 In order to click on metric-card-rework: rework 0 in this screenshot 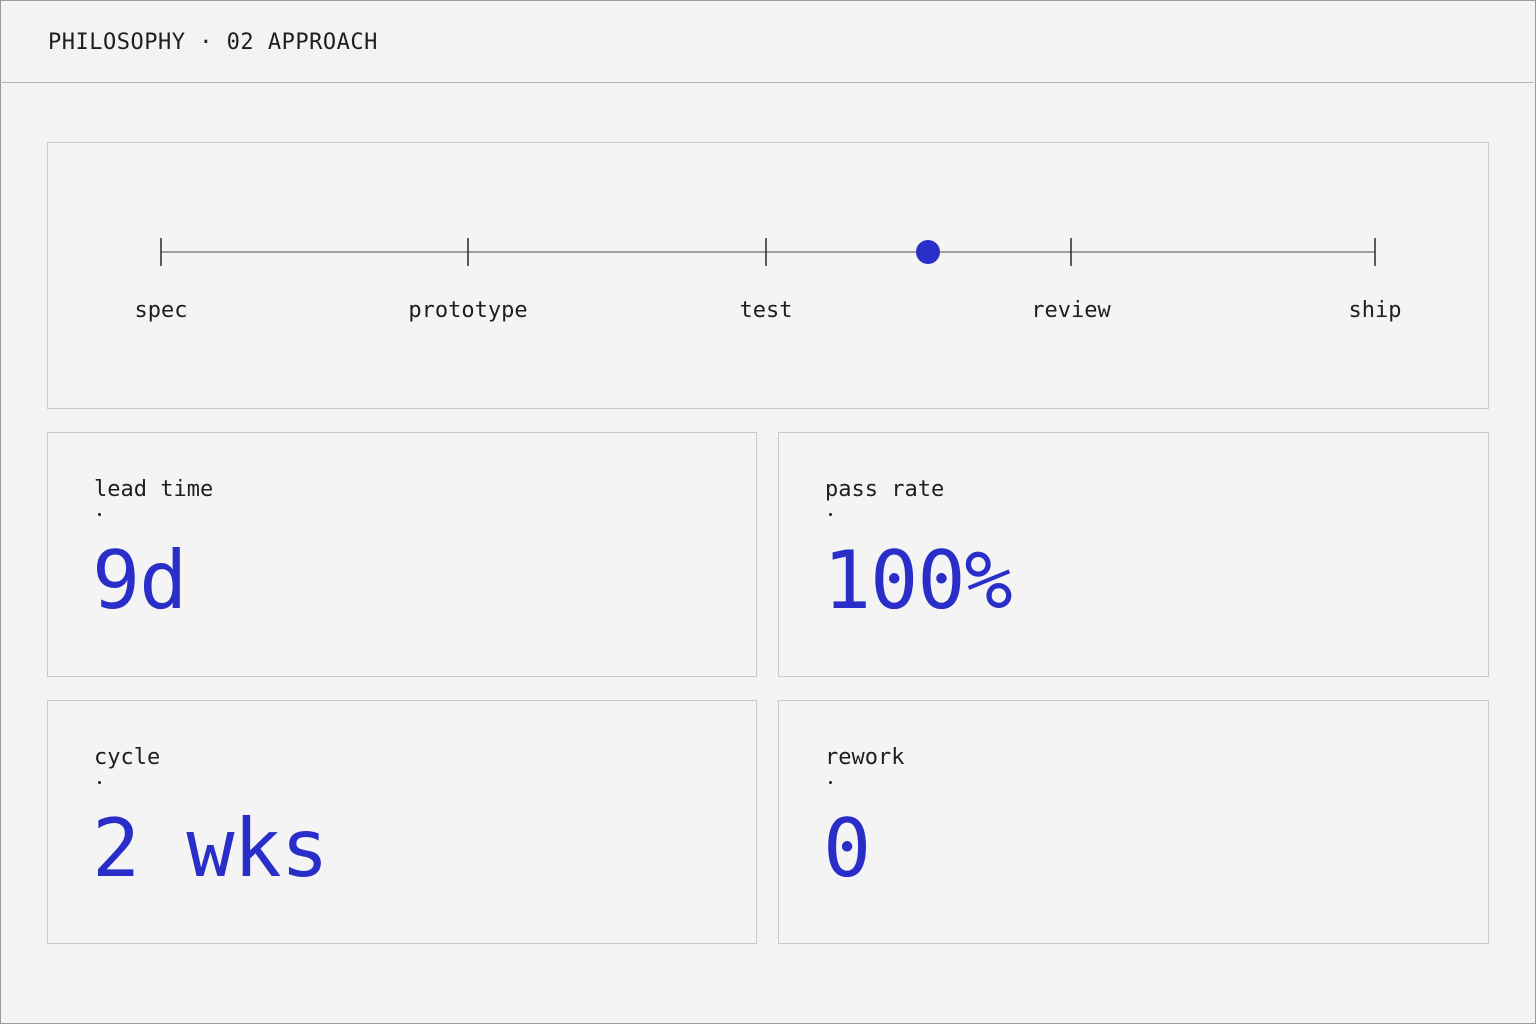, I will do `click(1133, 822)`.